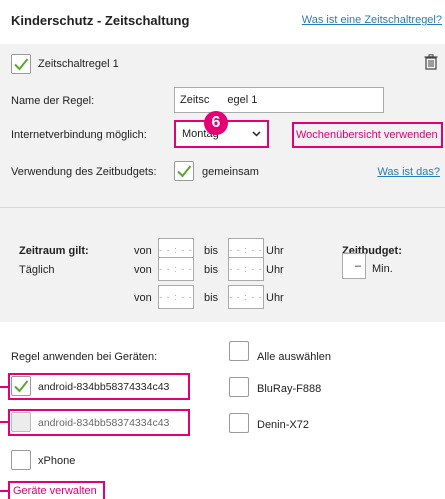 This screenshot has height=499, width=445. Describe the element at coordinates (57, 461) in the screenshot. I see `device-label: xPhone` at that location.